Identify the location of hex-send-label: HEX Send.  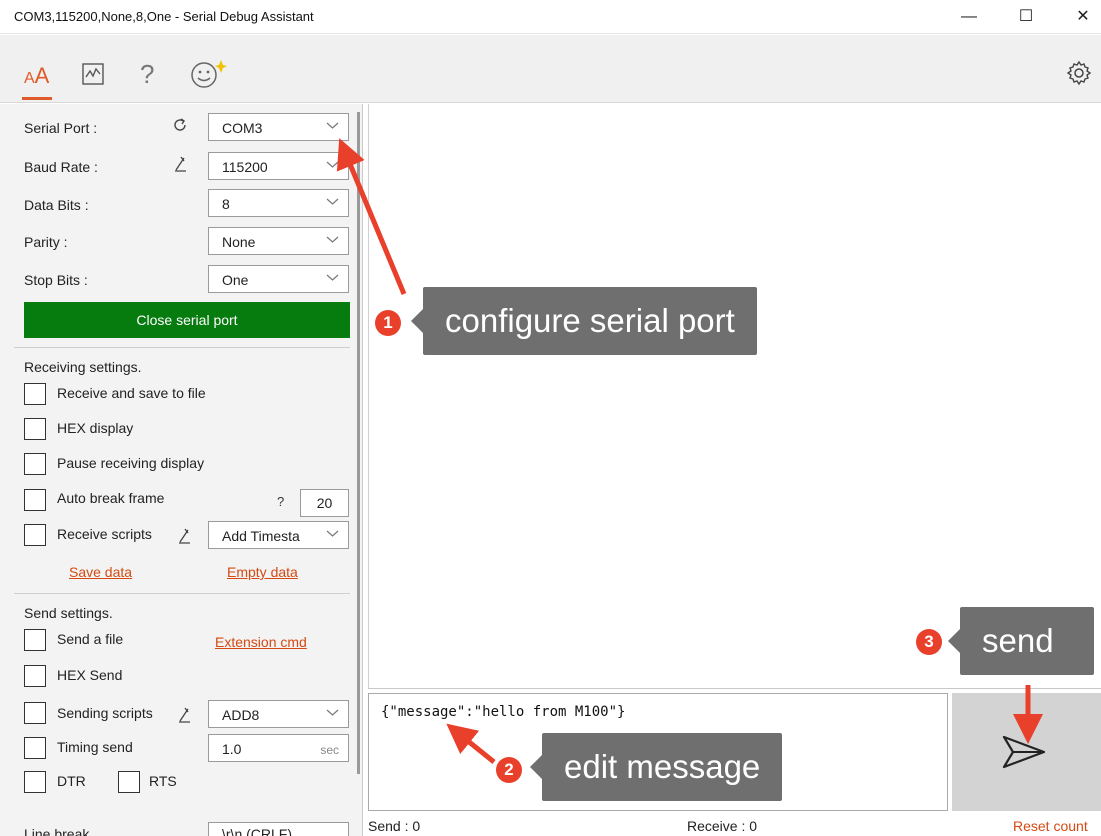
(90, 675).